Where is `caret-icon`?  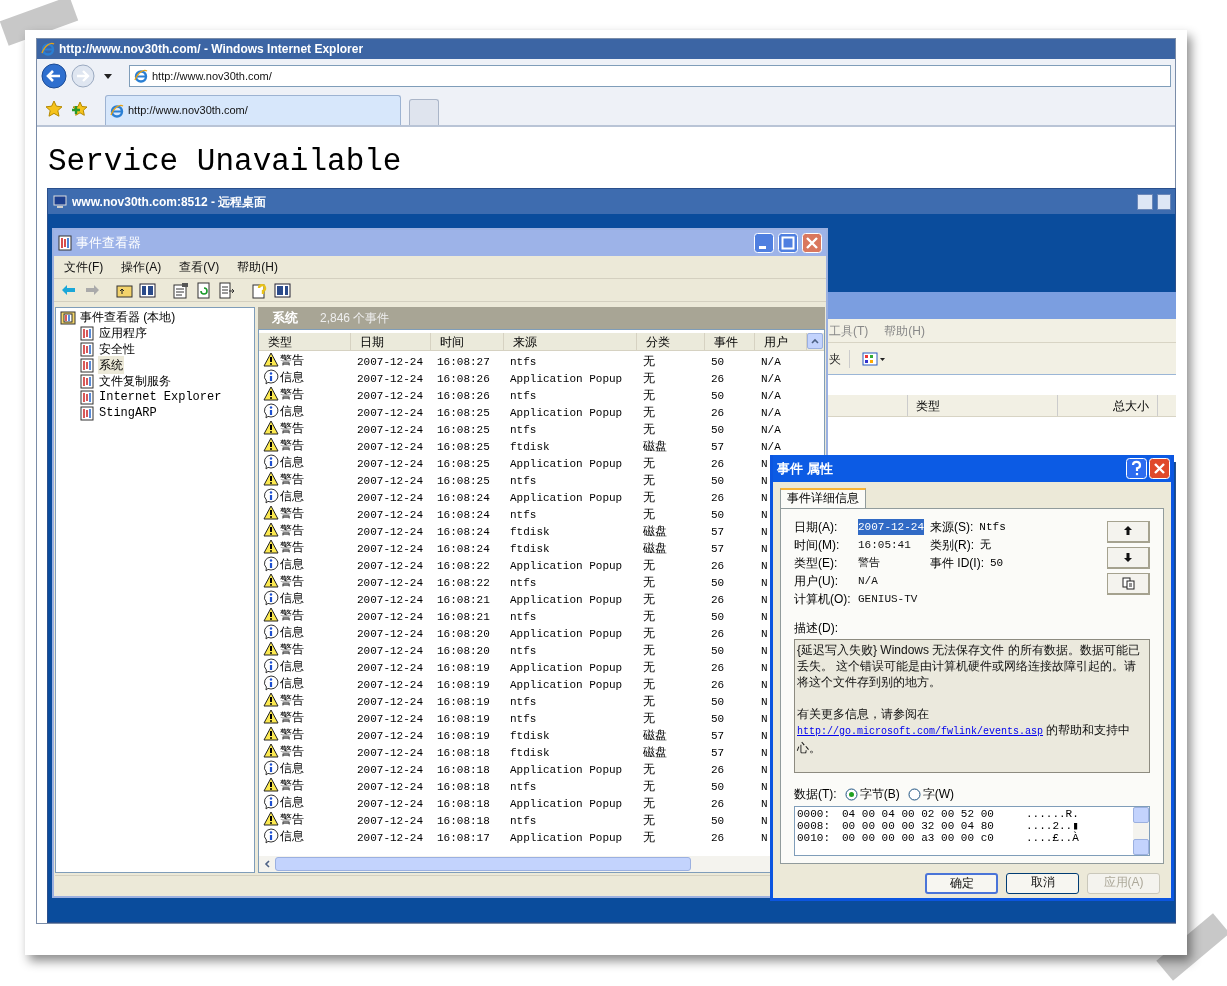
caret-icon is located at coordinates (108, 76).